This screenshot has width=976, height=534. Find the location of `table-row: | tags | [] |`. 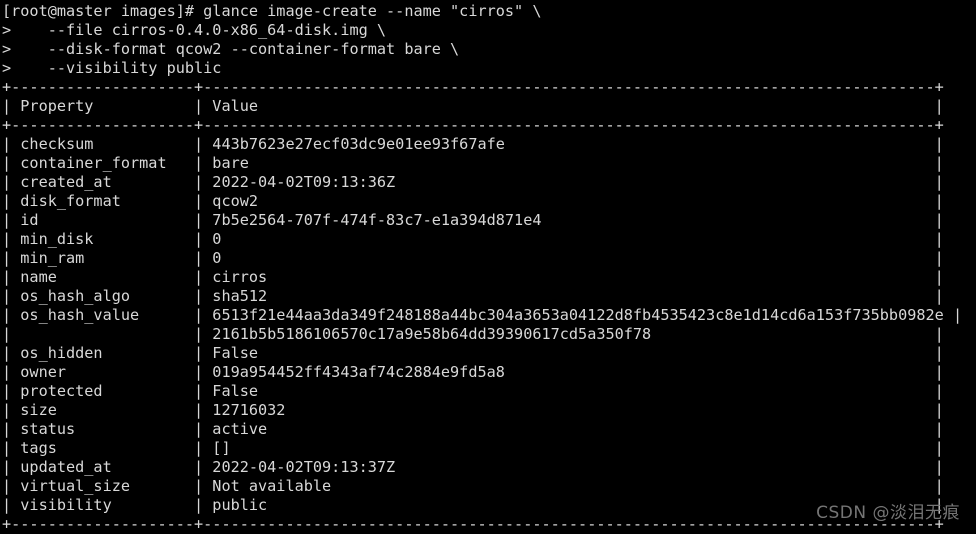

table-row: | tags | [] | is located at coordinates (473, 448).